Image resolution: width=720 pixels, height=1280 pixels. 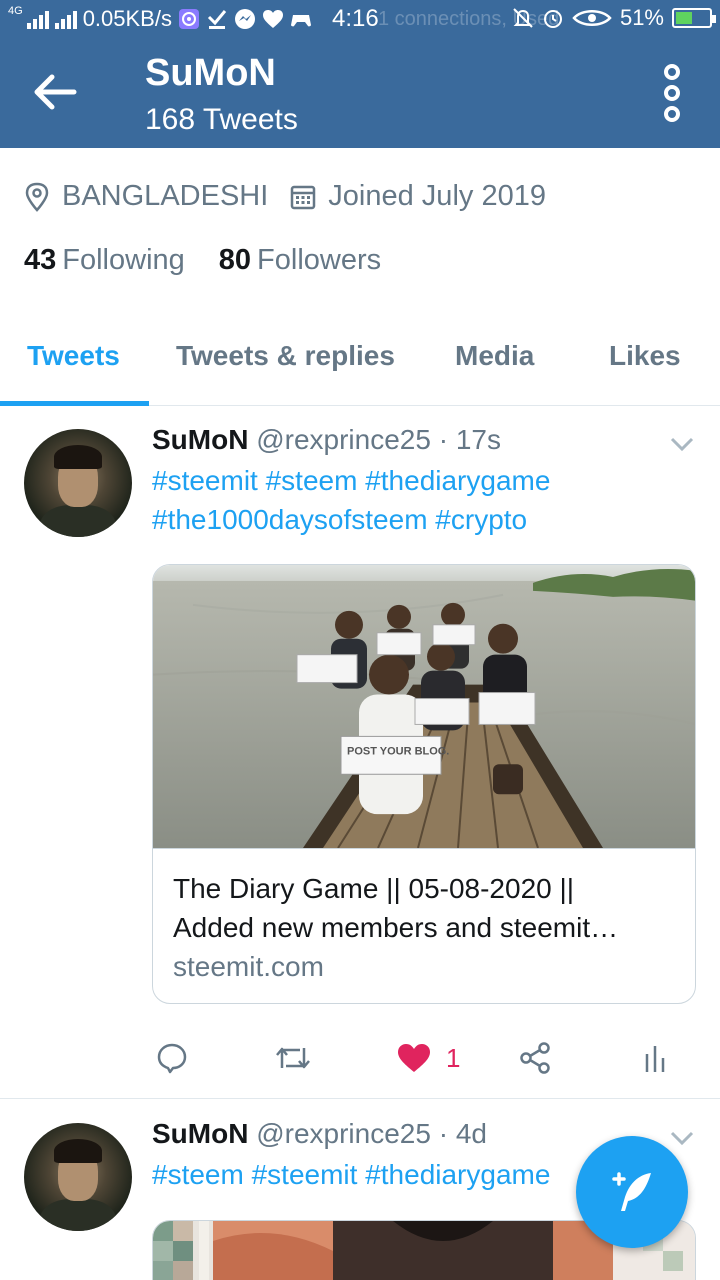 I want to click on download-done-icon, so click(x=217, y=19).